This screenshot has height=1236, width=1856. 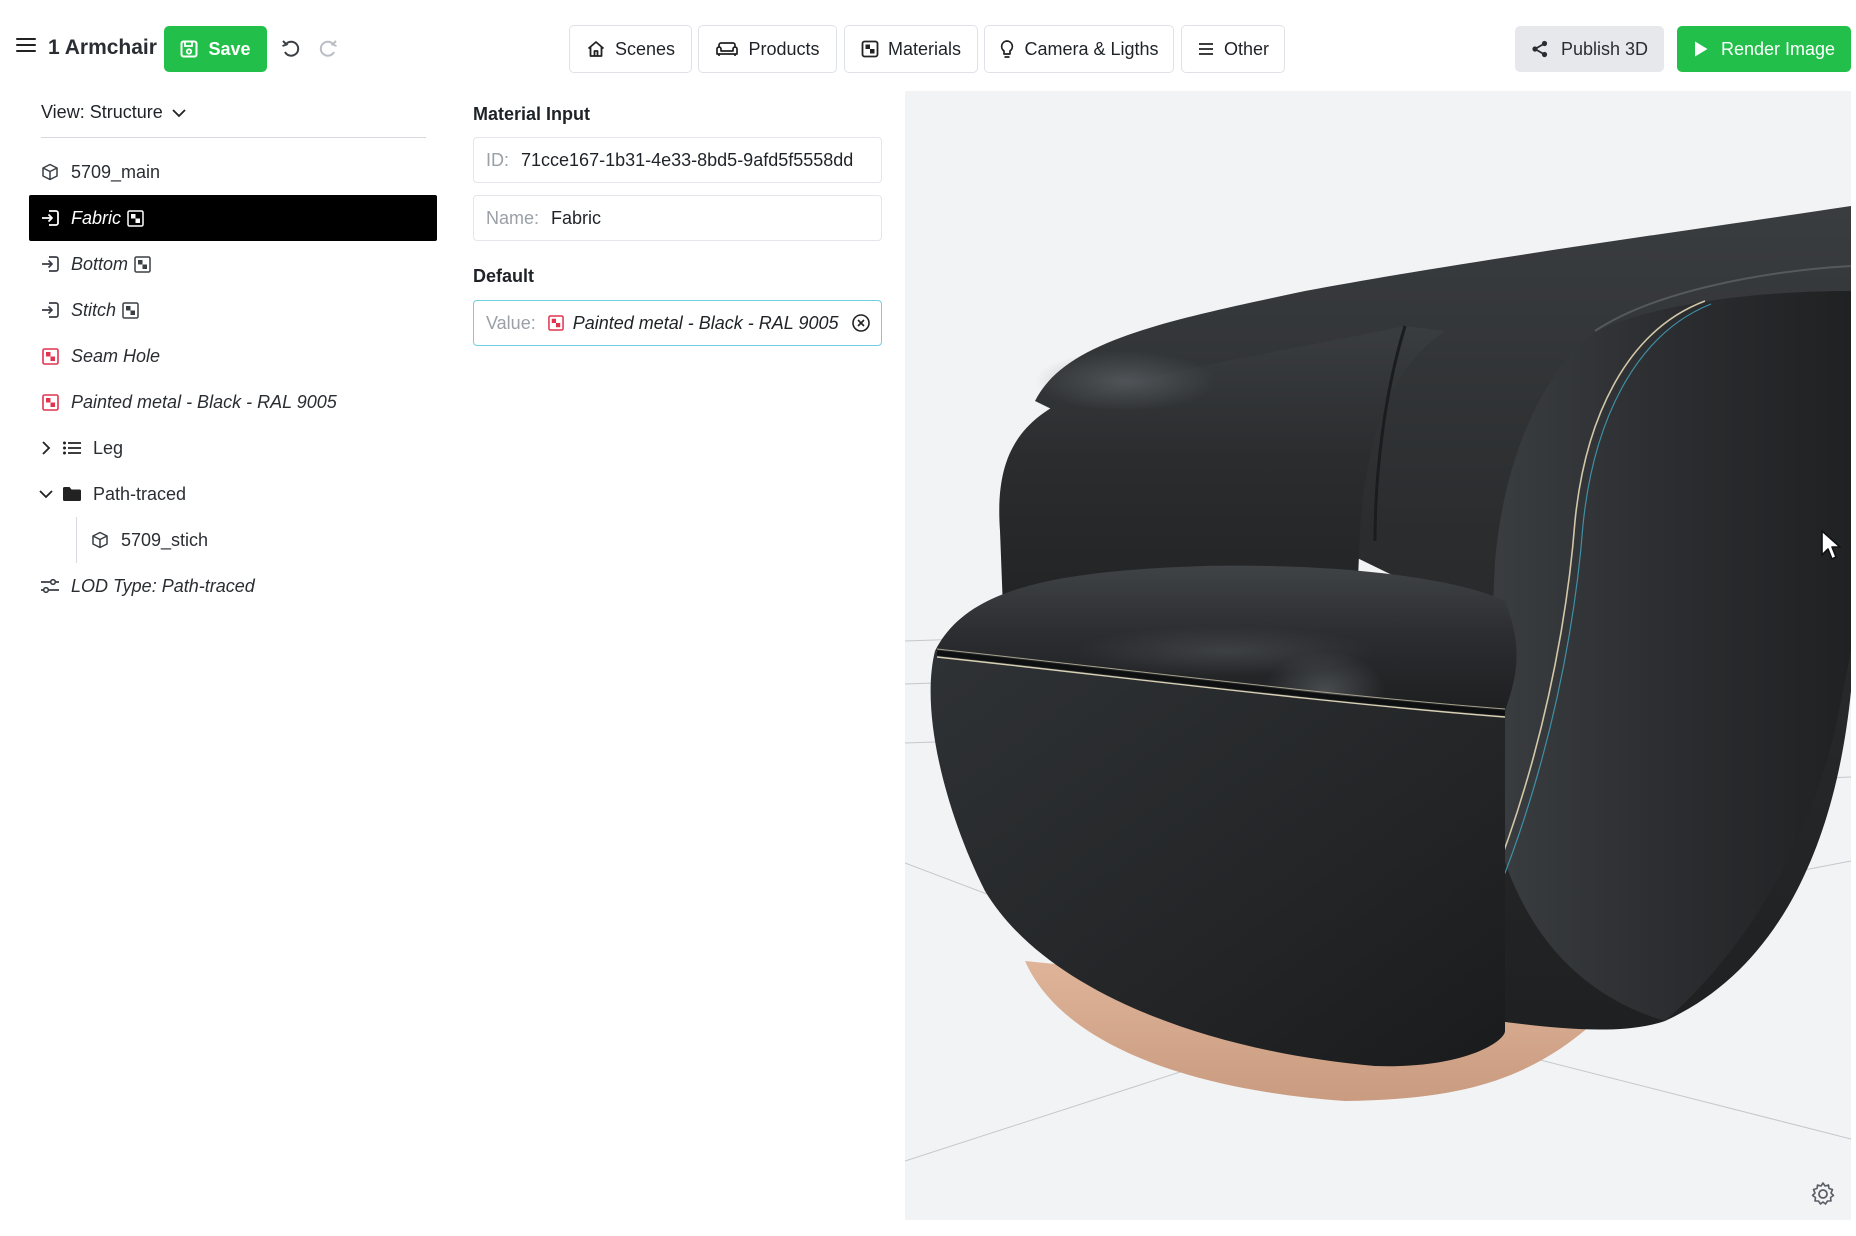 What do you see at coordinates (1540, 49) in the screenshot?
I see `share-icon` at bounding box center [1540, 49].